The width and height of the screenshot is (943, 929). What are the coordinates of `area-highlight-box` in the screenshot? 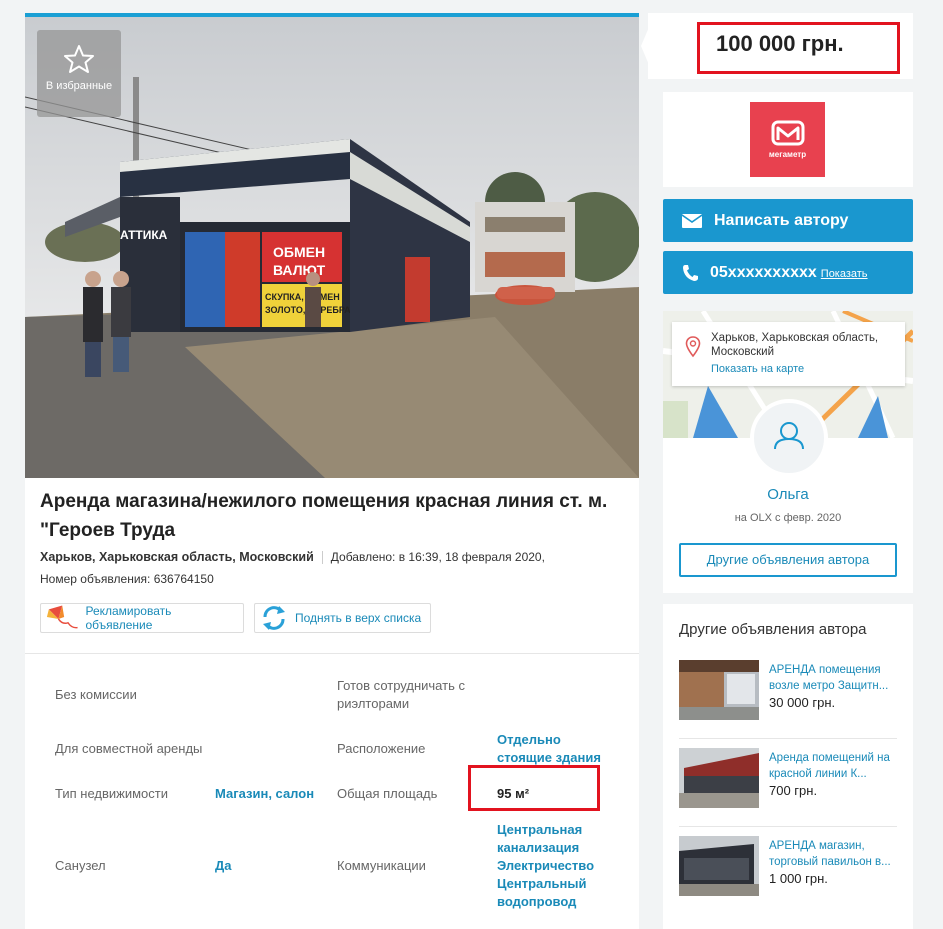 It's located at (534, 788).